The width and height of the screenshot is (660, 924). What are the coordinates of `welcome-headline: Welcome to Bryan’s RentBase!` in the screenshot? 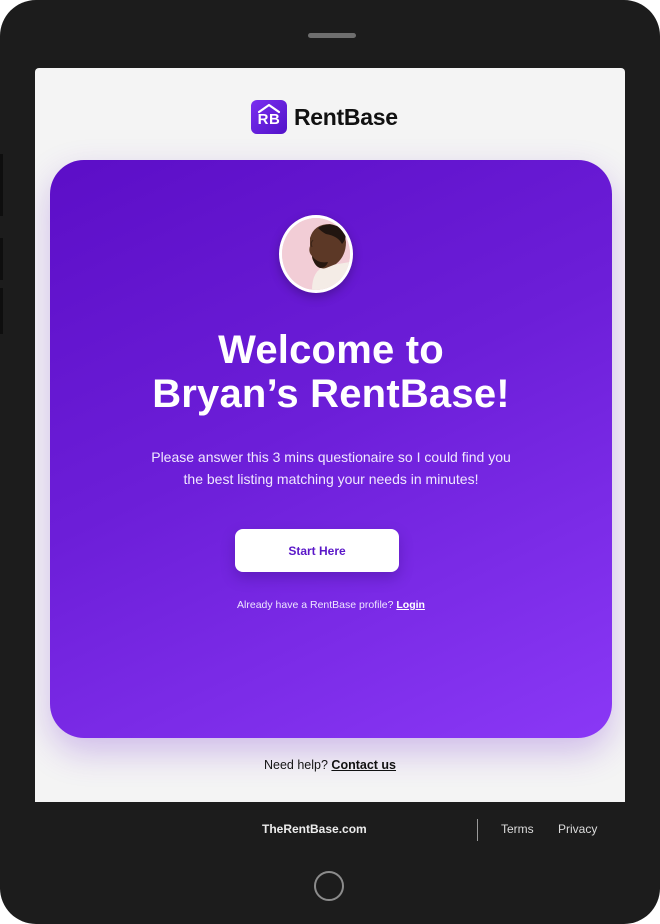 It's located at (331, 372).